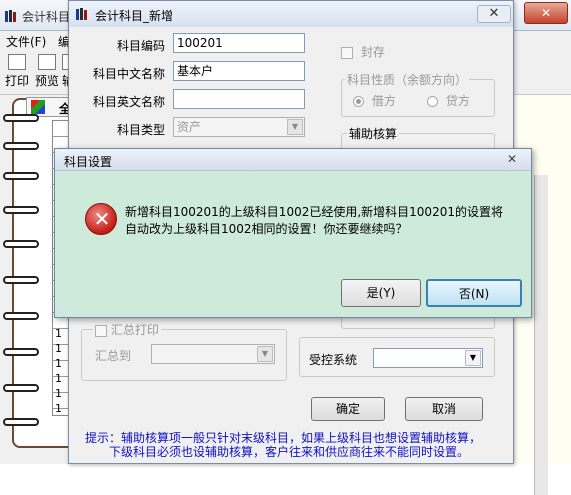  Describe the element at coordinates (16, 81) in the screenshot. I see `print-label: 打印` at that location.